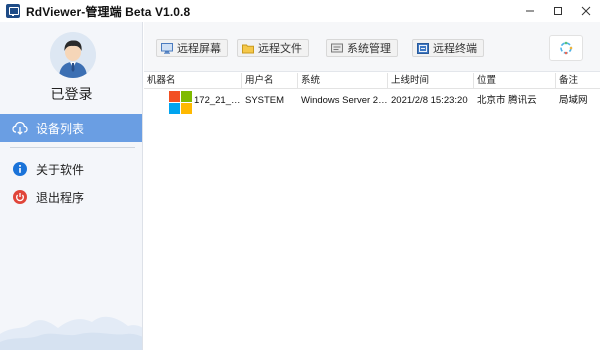 This screenshot has width=600, height=350. Describe the element at coordinates (13, 11) in the screenshot. I see `monitor-app-icon` at that location.